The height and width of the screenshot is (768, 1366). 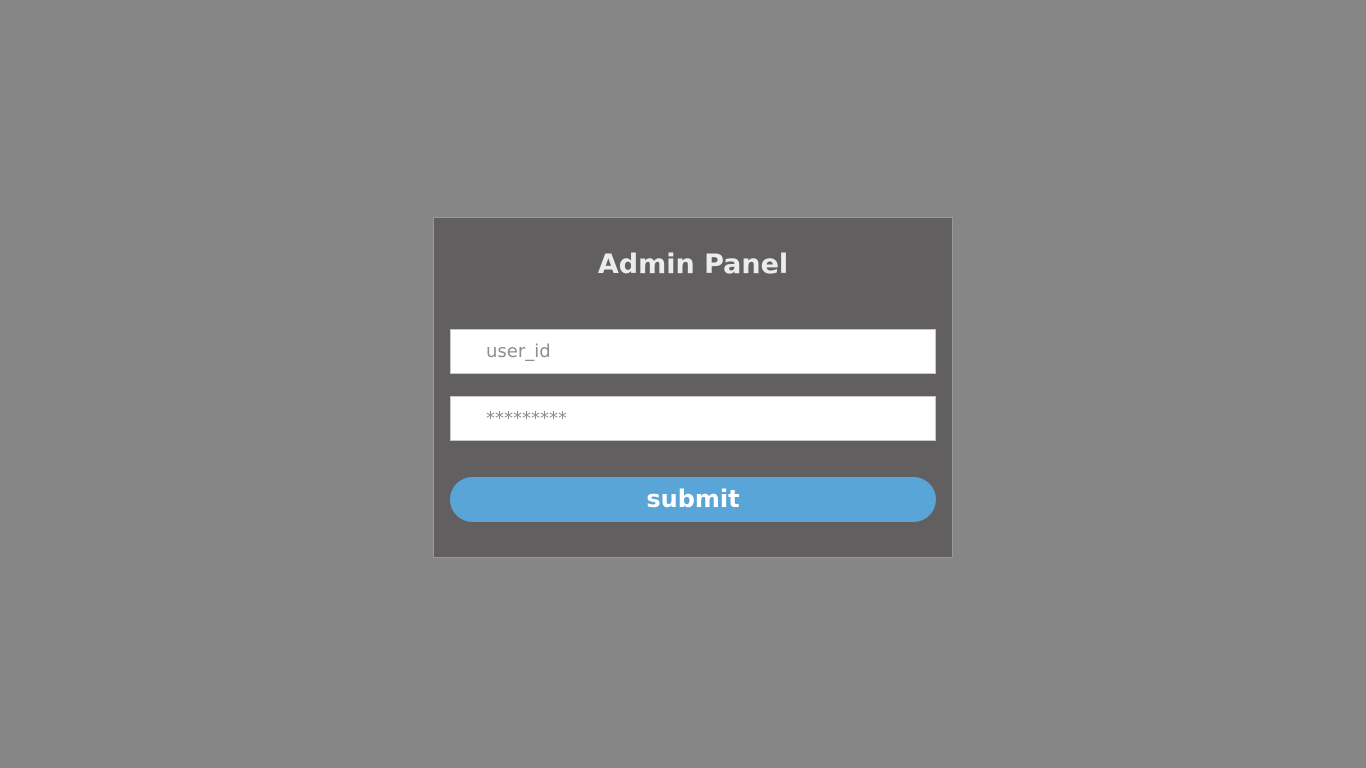 I want to click on password-input, so click(x=693, y=418).